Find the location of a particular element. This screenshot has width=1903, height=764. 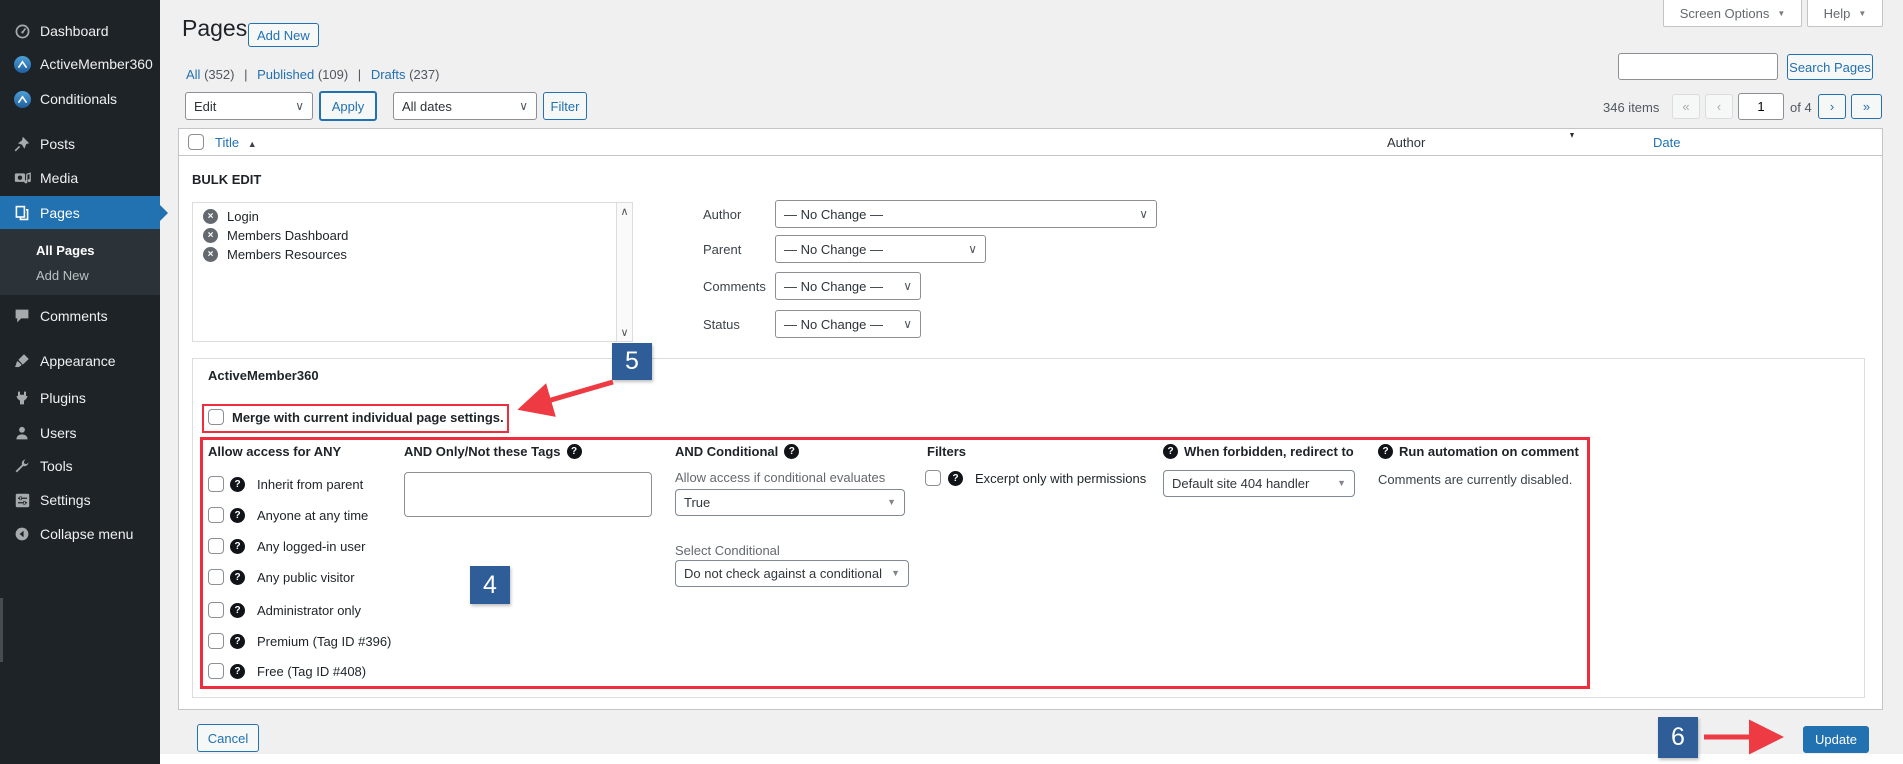

automation-header: ? Run automation on comment is located at coordinates (1478, 451).